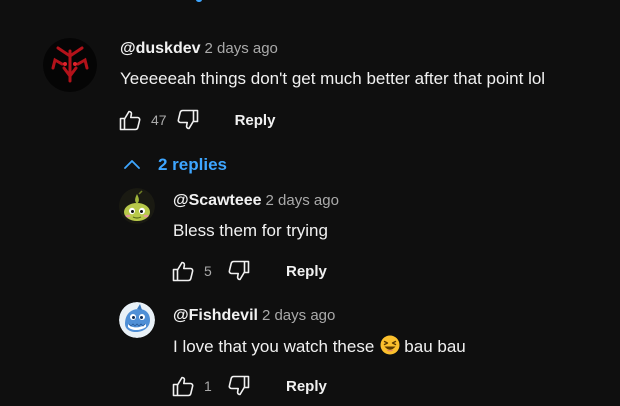 The width and height of the screenshot is (620, 406). I want to click on squinting-laugh-emoji: 😆, so click(390, 348).